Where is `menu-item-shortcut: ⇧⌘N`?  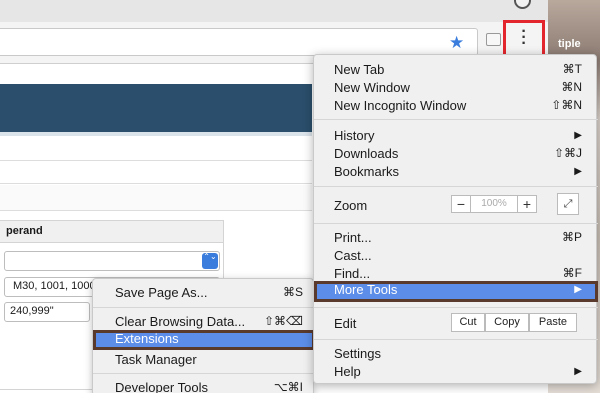 menu-item-shortcut: ⇧⌘N is located at coordinates (566, 105).